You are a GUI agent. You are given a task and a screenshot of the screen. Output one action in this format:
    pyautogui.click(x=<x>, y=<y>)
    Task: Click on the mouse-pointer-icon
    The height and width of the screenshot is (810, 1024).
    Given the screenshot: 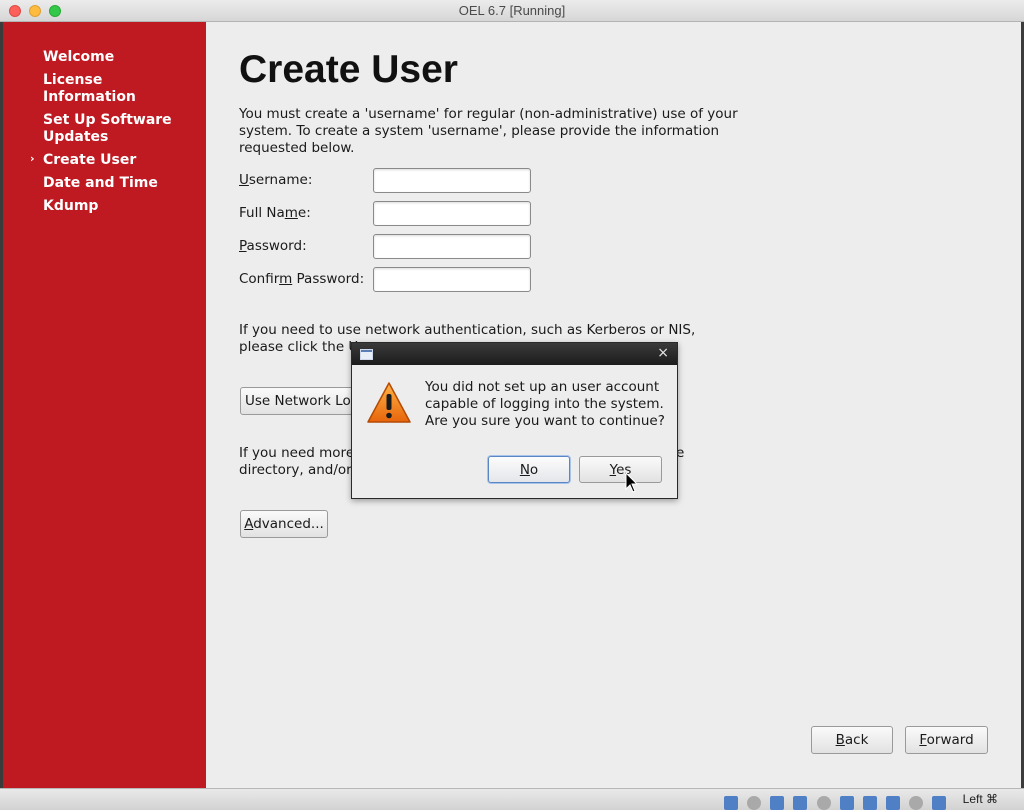 What is the action you would take?
    pyautogui.click(x=632, y=482)
    